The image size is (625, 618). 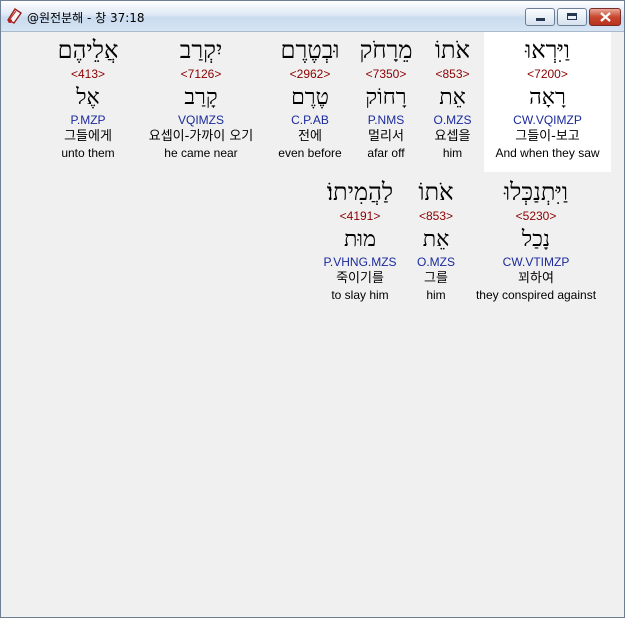 I want to click on korean-gloss: 그들이-보고, so click(x=547, y=136).